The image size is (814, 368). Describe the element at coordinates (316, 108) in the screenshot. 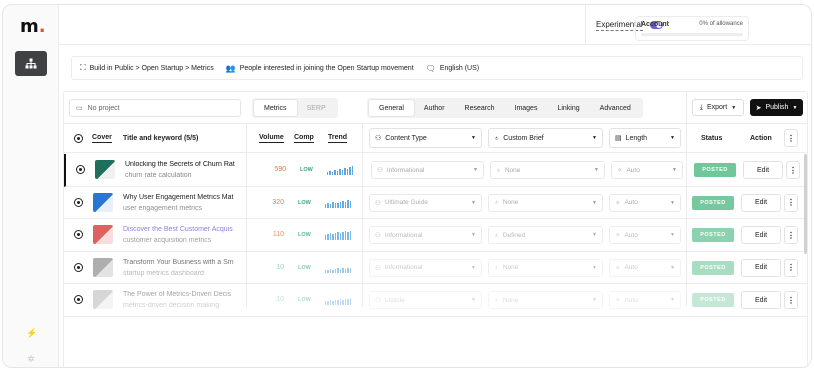

I see `tab-serp: SERP` at that location.